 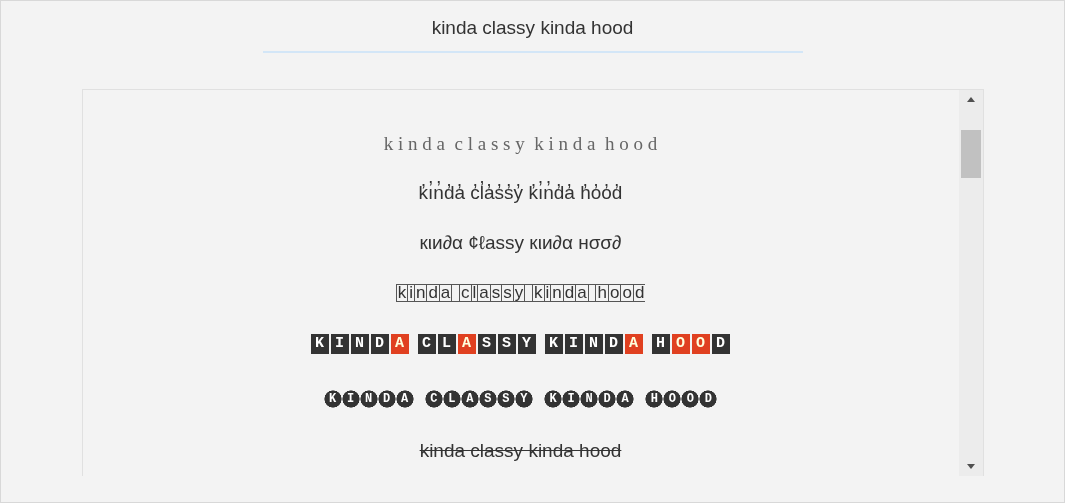 I want to click on styled-text: KINDA CLASSY KINDA HOOD, so click(x=520, y=399).